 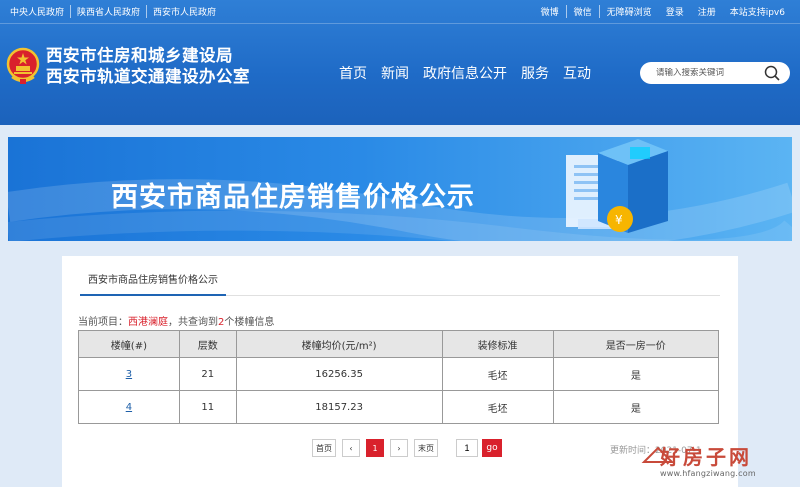 I want to click on search-icon, so click(x=772, y=73).